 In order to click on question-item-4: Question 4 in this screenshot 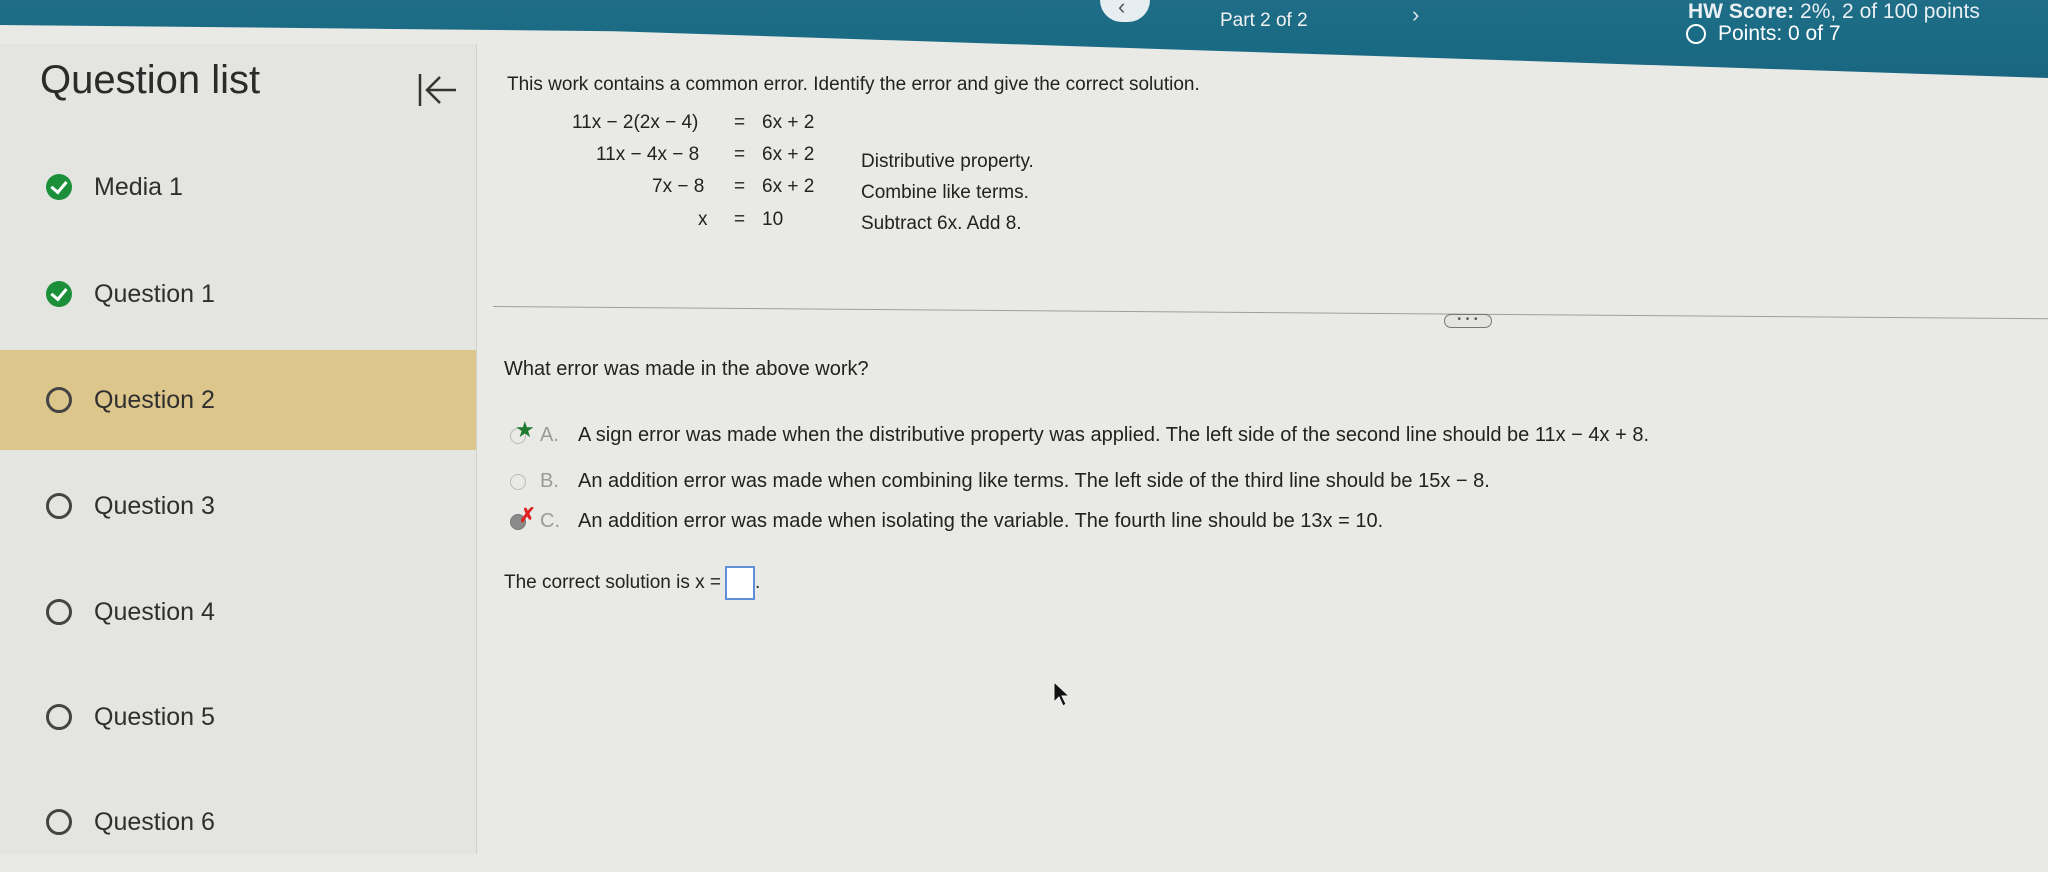, I will do `click(238, 612)`.